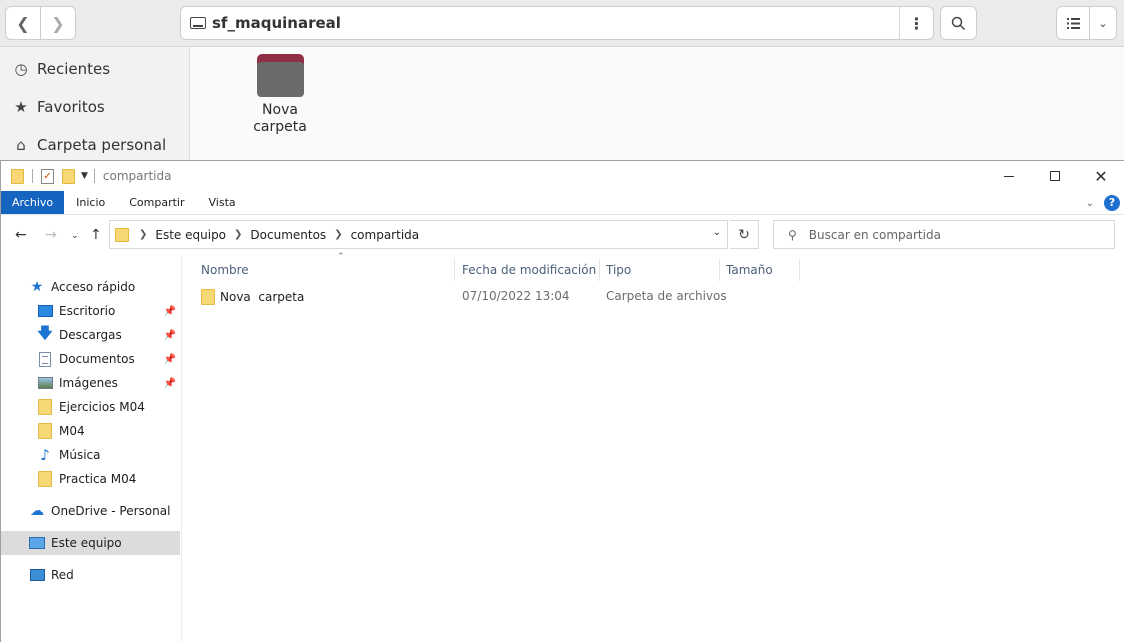 This screenshot has width=1124, height=642. I want to click on nav-item-label: Red, so click(62, 575).